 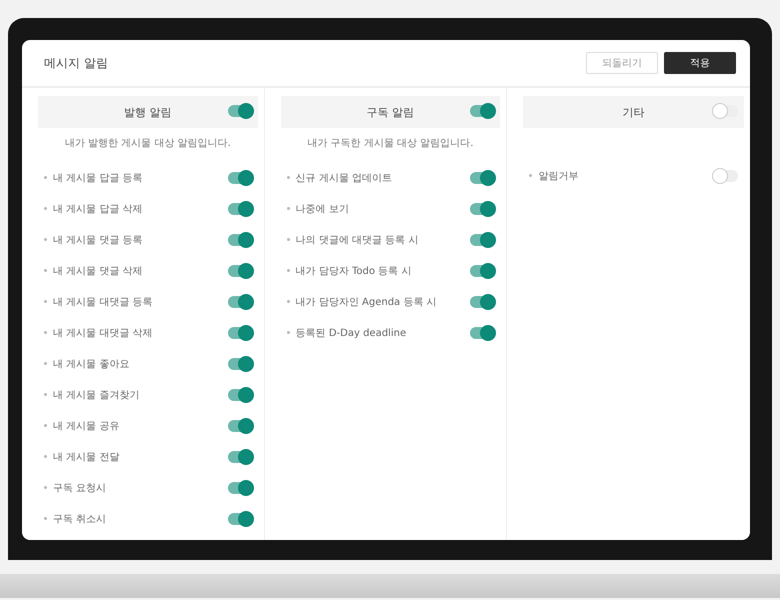 I want to click on setting-label: 내 게시물 전달, so click(x=86, y=457).